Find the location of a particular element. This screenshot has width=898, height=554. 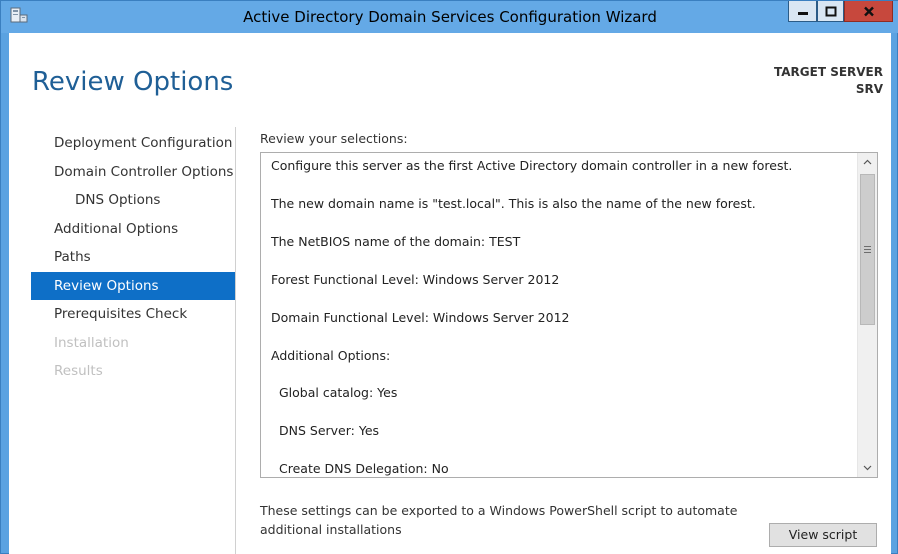

chevron-down-icon is located at coordinates (867, 468).